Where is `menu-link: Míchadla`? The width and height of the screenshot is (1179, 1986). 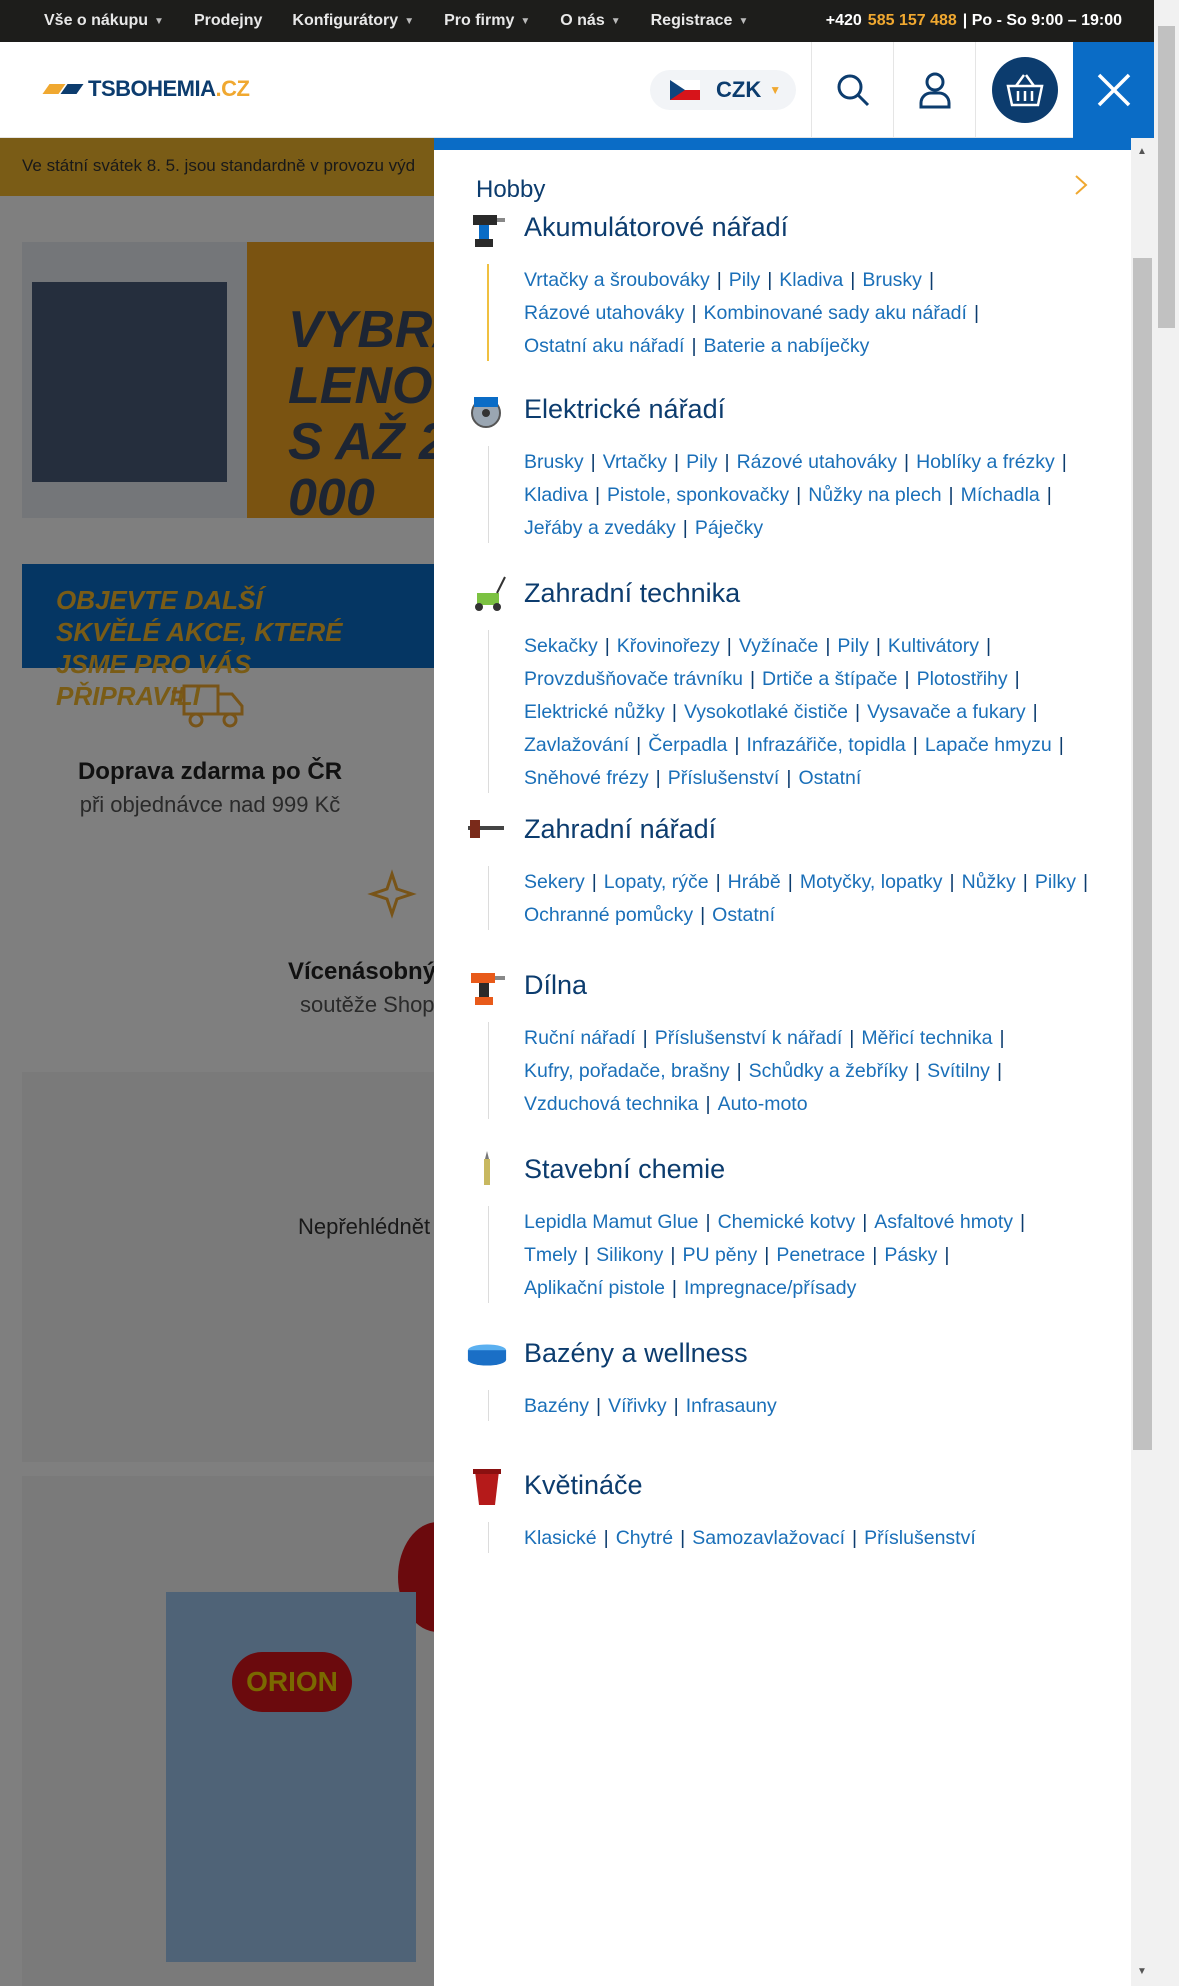 menu-link: Míchadla is located at coordinates (1000, 495).